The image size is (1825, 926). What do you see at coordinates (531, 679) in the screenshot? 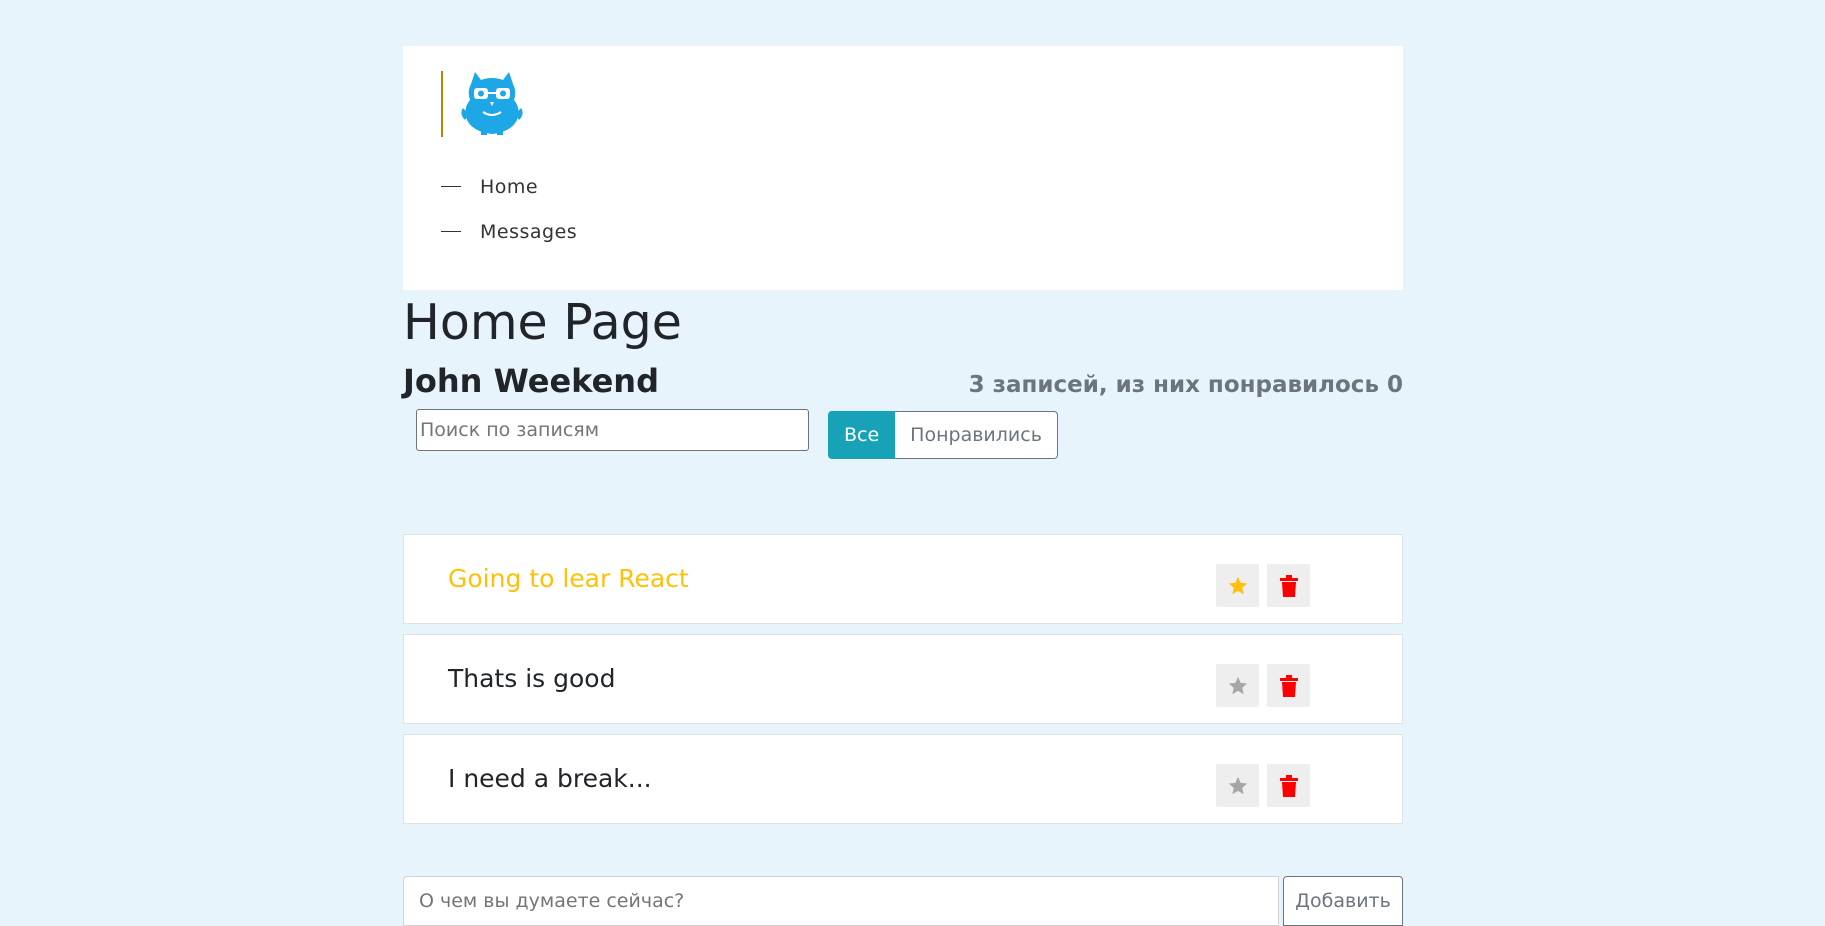
I see `post-label: Thats is good` at bounding box center [531, 679].